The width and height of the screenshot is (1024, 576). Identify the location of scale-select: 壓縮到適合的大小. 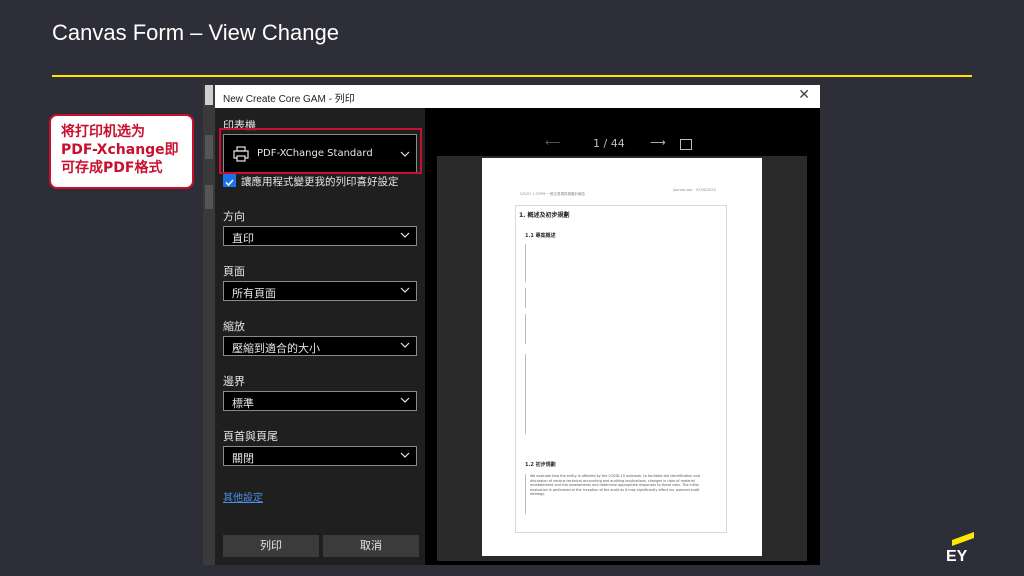
(320, 346).